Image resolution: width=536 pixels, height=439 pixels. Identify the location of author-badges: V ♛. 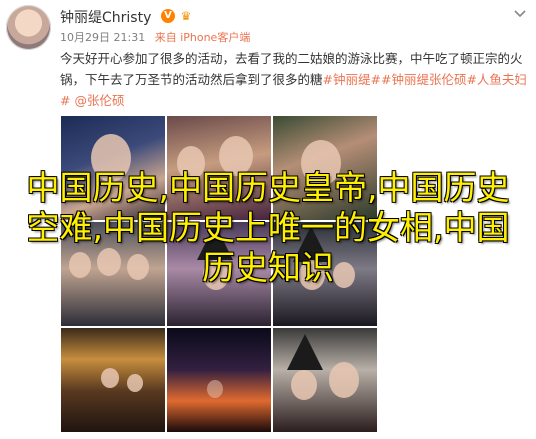
(177, 16).